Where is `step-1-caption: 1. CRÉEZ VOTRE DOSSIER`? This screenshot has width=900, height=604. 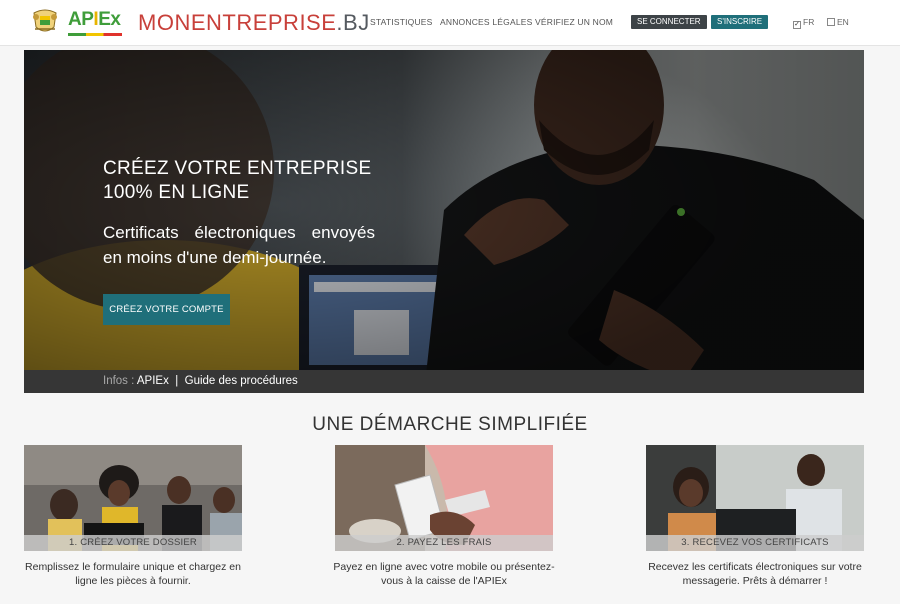 step-1-caption: 1. CRÉEZ VOTRE DOSSIER is located at coordinates (133, 543).